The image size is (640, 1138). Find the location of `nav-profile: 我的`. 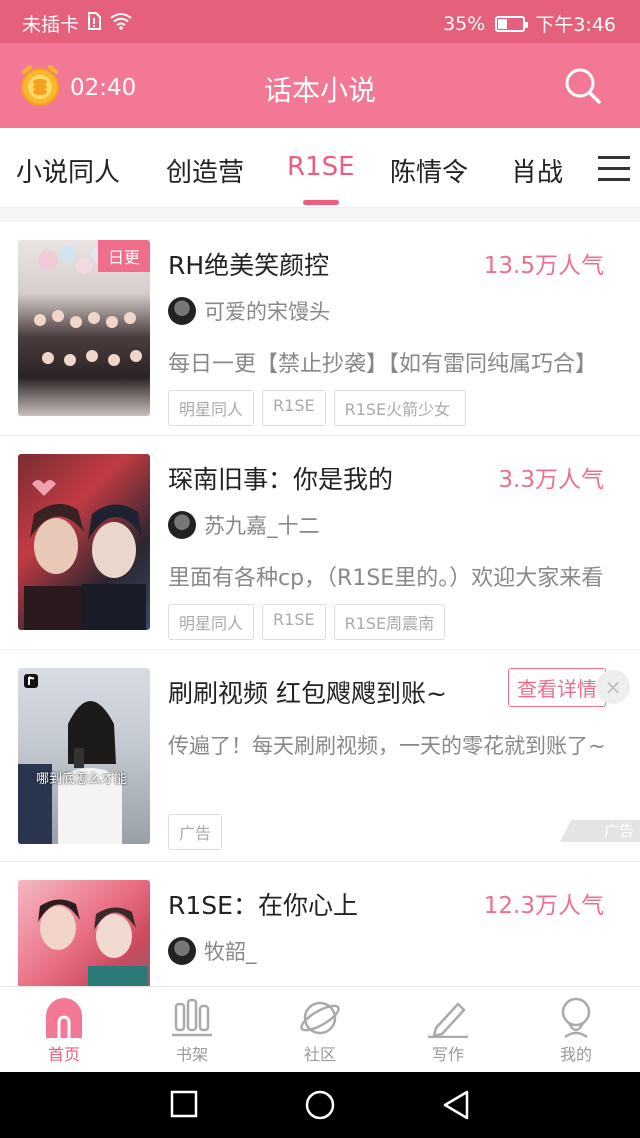

nav-profile: 我的 is located at coordinates (576, 1030).